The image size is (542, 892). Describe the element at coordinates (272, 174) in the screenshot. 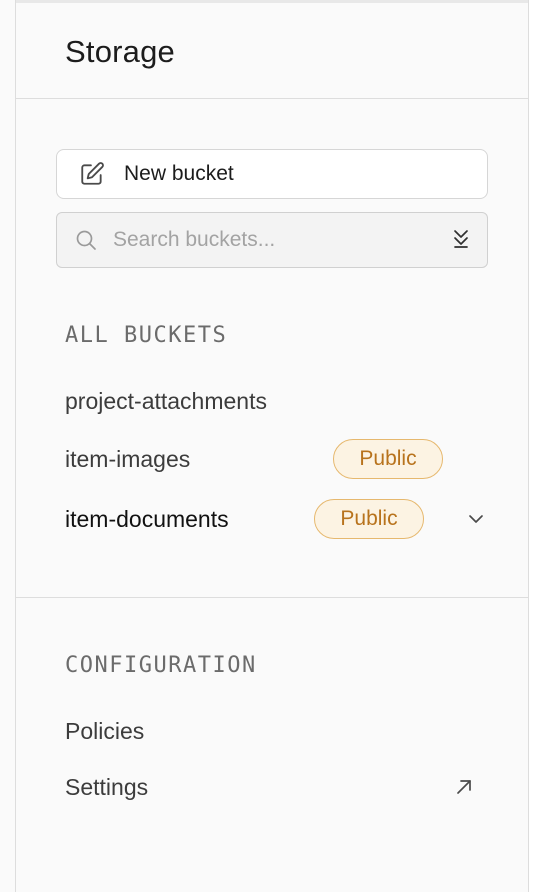

I see `new-bucket-button: New bucket` at that location.